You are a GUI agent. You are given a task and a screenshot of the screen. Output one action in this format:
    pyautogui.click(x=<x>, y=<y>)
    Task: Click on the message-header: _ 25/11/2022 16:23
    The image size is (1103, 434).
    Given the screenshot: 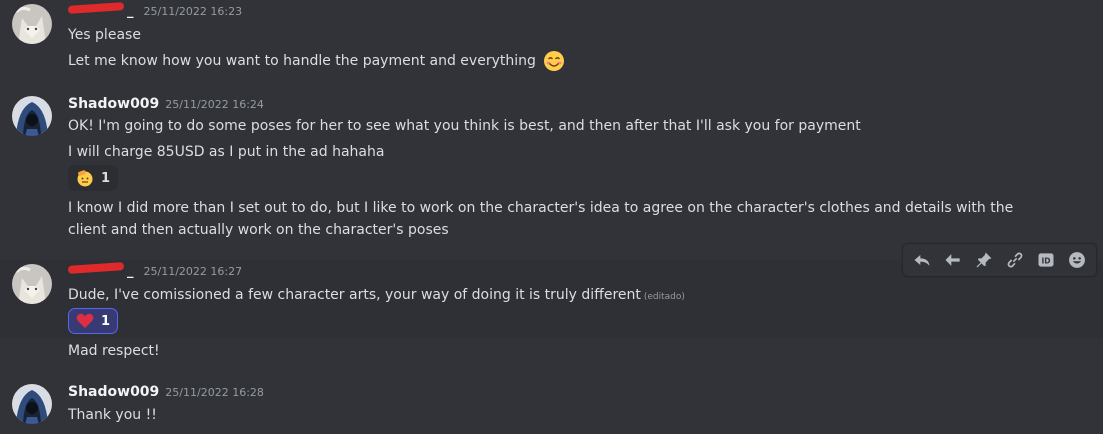 What is the action you would take?
    pyautogui.click(x=155, y=13)
    